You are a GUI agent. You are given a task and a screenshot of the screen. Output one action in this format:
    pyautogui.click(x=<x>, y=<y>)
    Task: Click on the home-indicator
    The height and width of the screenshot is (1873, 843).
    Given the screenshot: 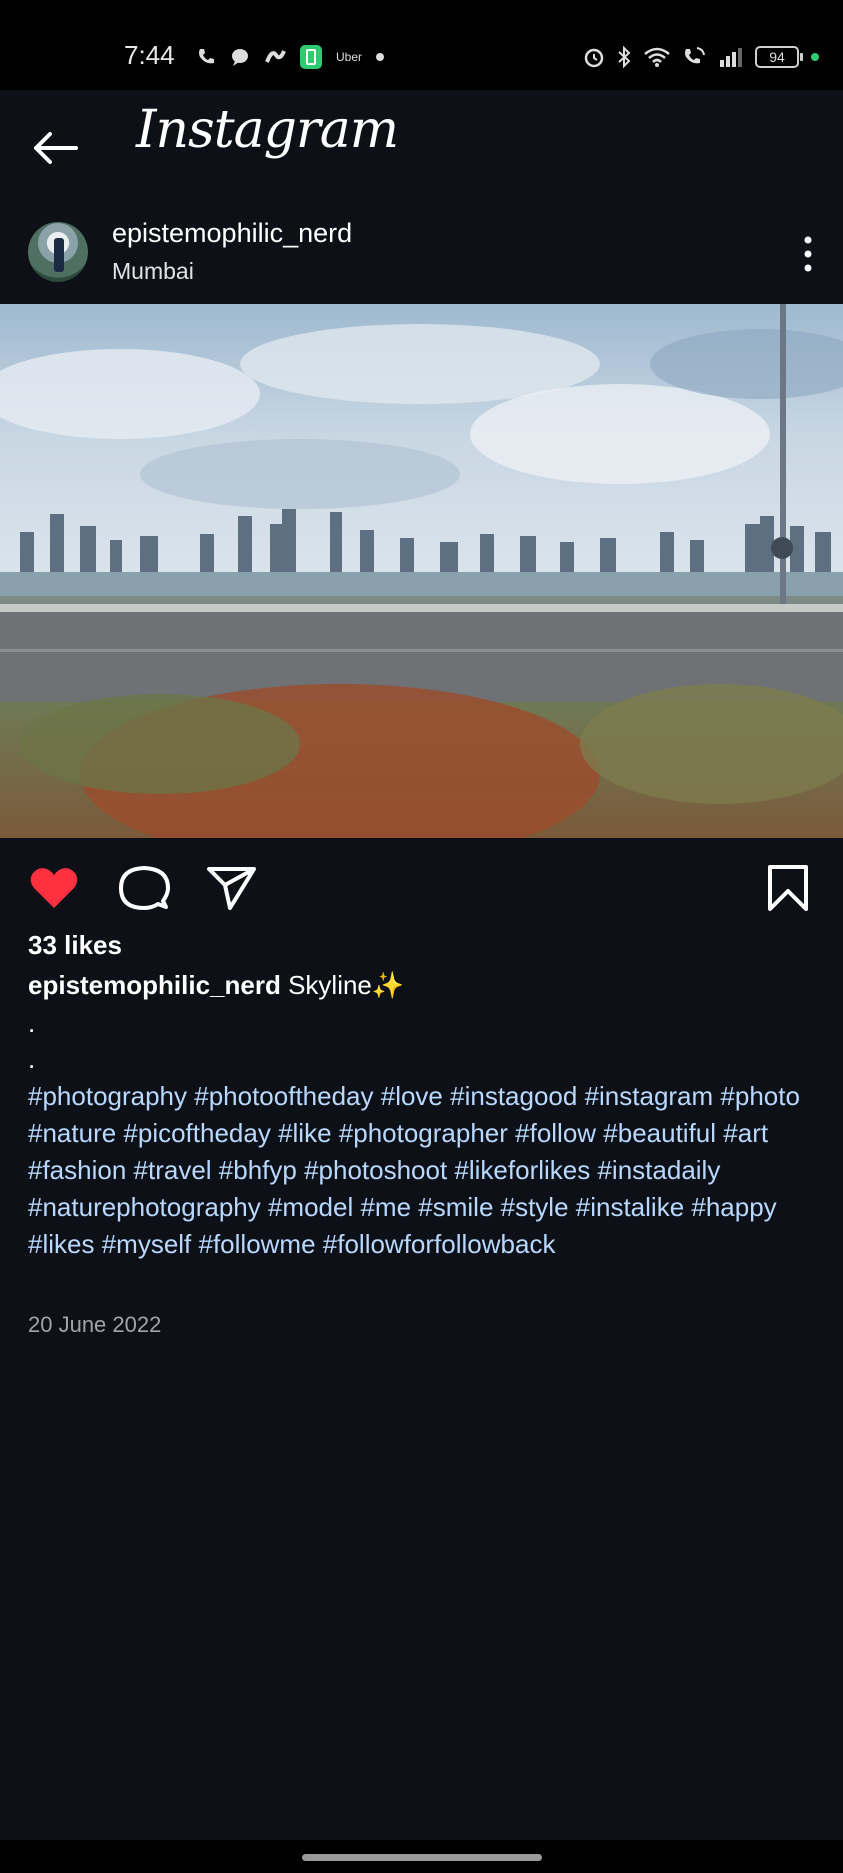 What is the action you would take?
    pyautogui.click(x=422, y=1857)
    